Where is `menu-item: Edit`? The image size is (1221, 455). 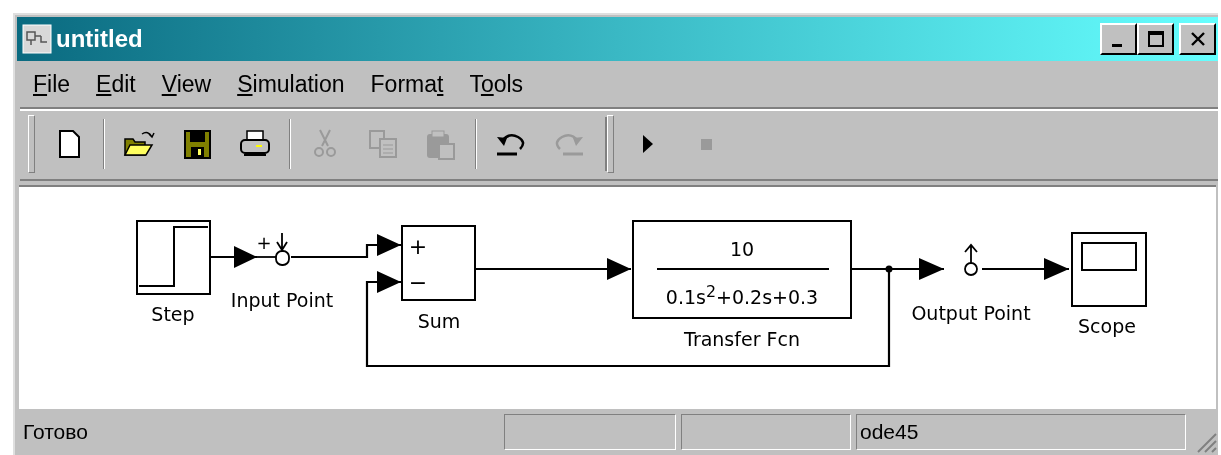
menu-item: Edit is located at coordinates (116, 84).